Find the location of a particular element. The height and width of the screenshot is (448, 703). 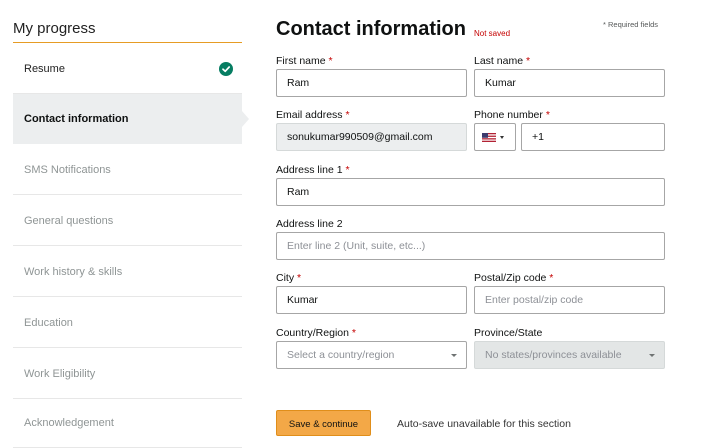

email-label: Email address * is located at coordinates (313, 115).